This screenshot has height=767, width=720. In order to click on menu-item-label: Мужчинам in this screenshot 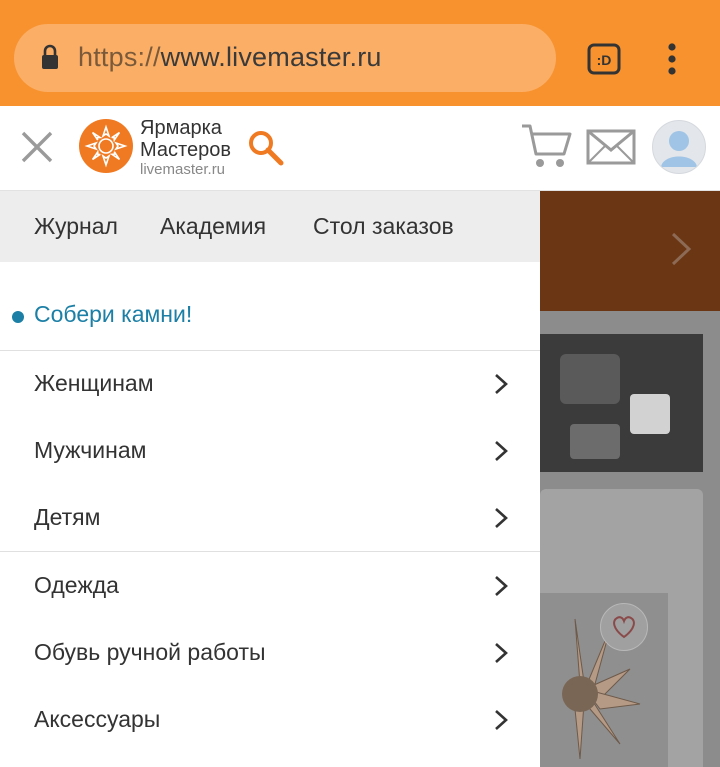, I will do `click(90, 450)`.